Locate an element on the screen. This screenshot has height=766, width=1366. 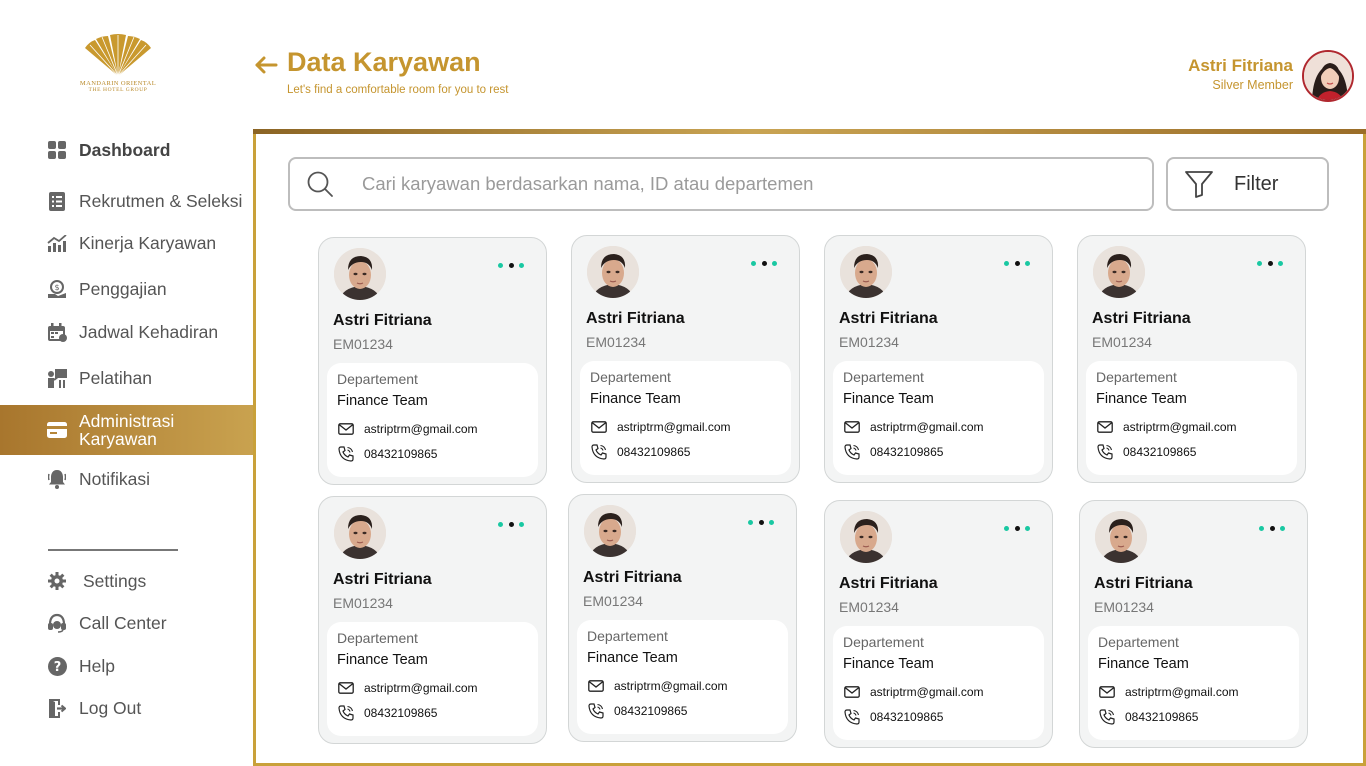
sidebar-item-label: Penggajian is located at coordinates (123, 288).